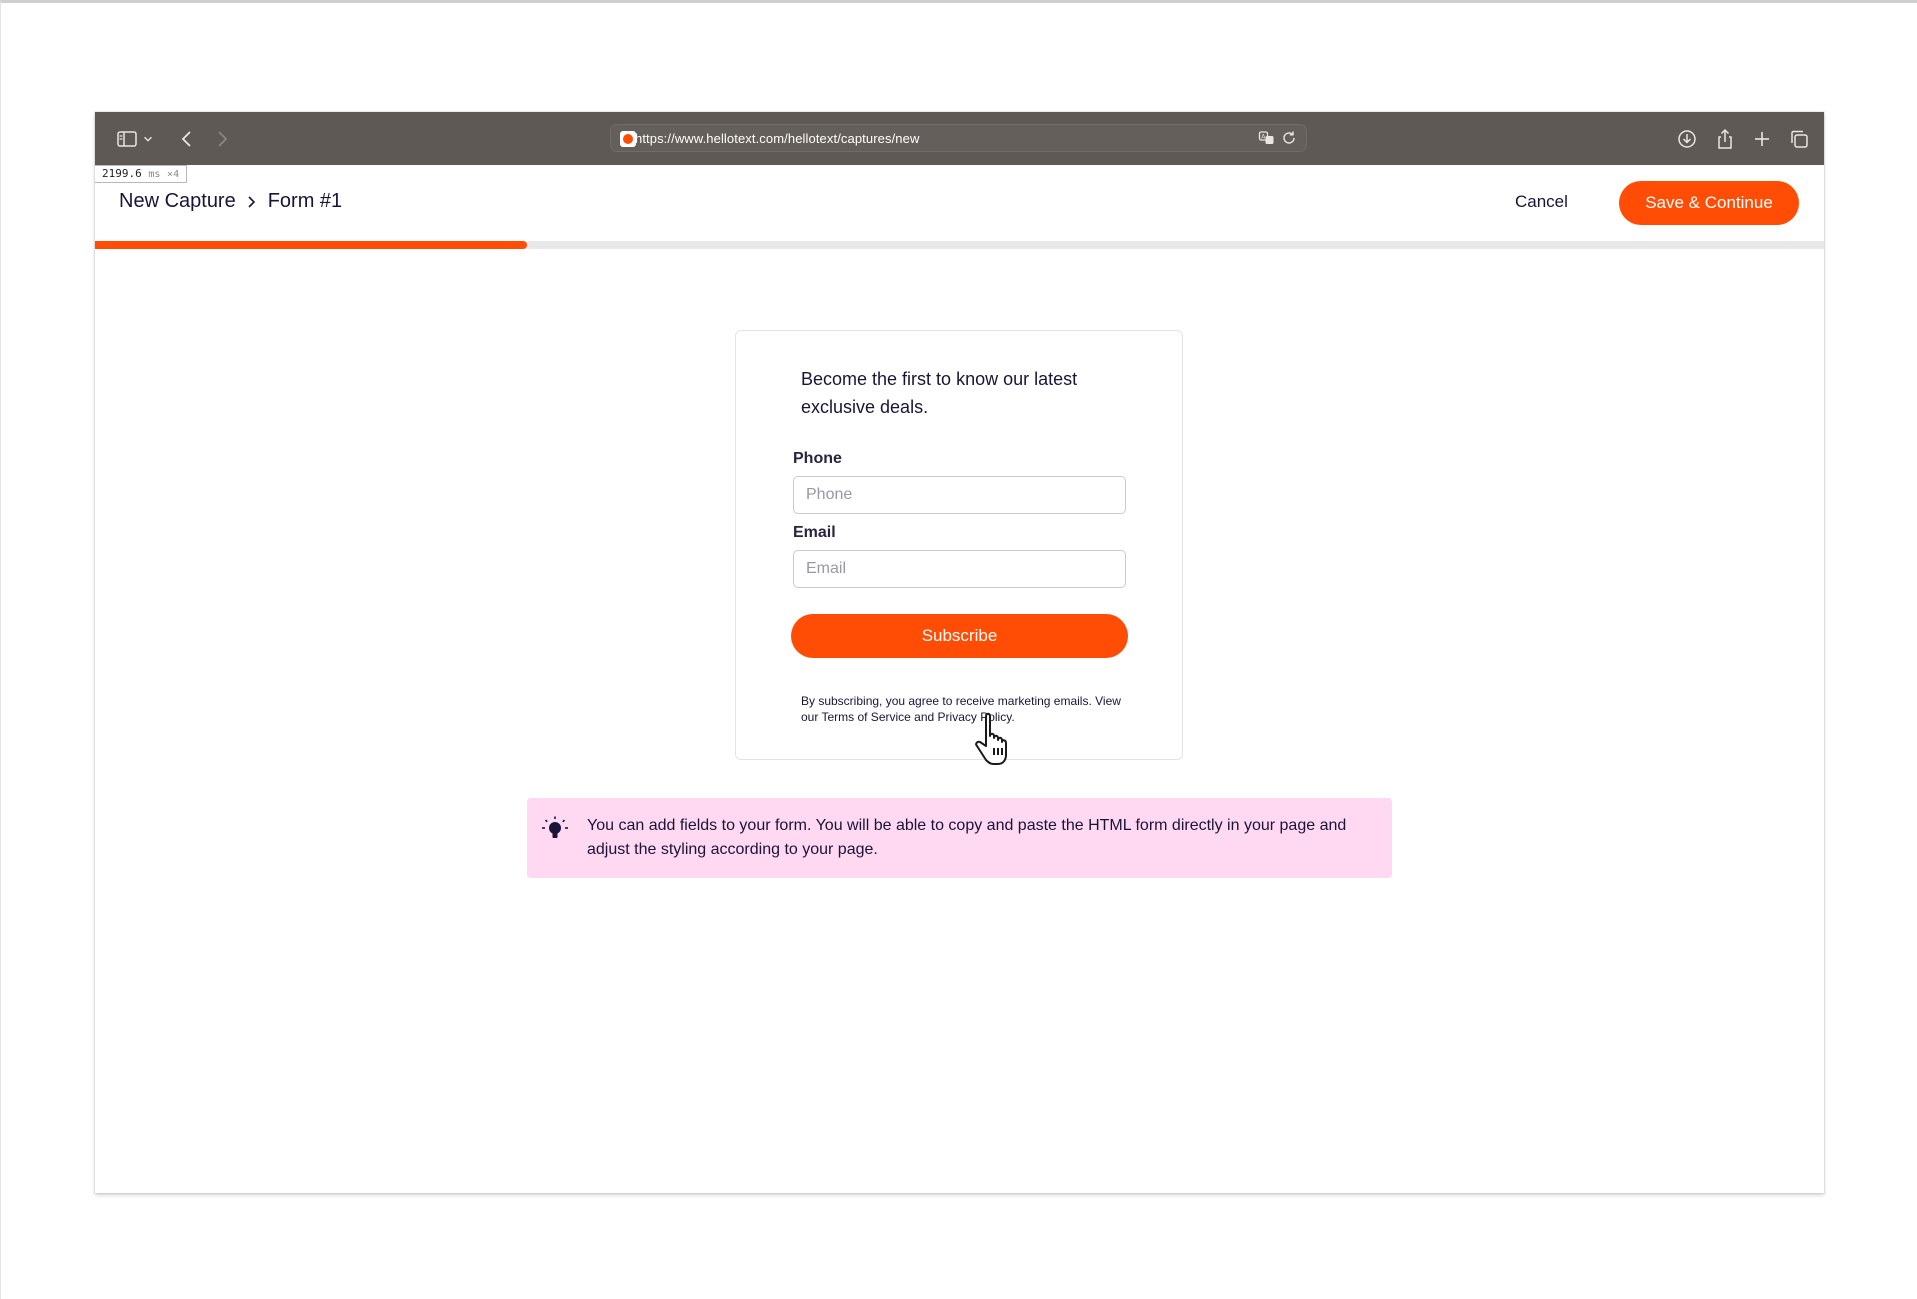 This screenshot has height=1299, width=1917. Describe the element at coordinates (148, 139) in the screenshot. I see `chevron-down-icon` at that location.